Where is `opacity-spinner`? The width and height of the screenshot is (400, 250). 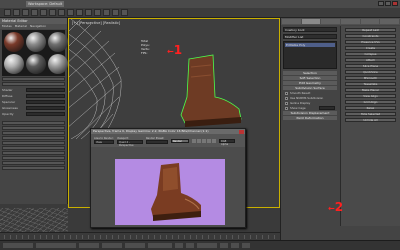
opacity-spinner is located at coordinates (45, 114).